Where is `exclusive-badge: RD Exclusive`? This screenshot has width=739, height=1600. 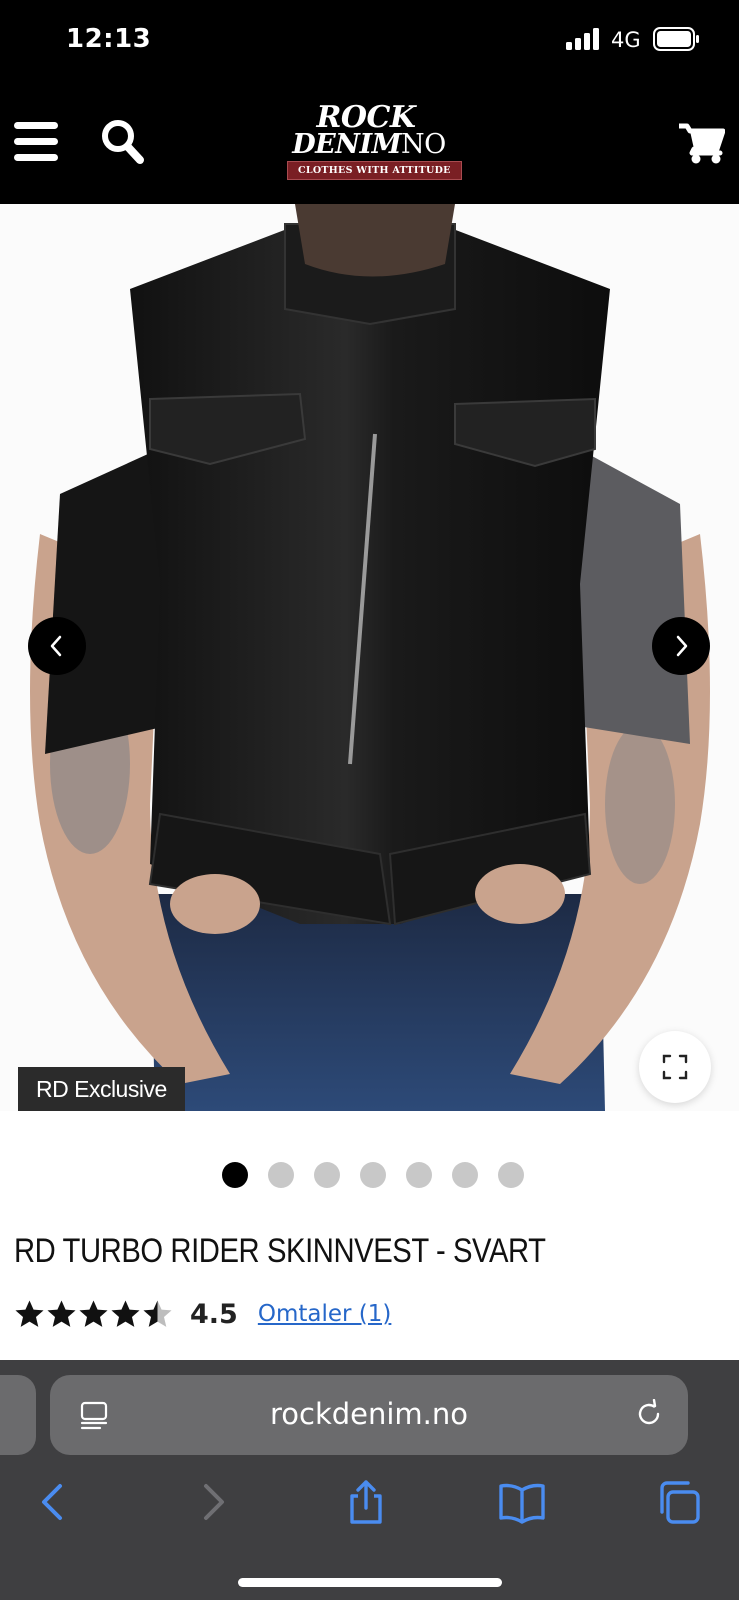 exclusive-badge: RD Exclusive is located at coordinates (101, 1089).